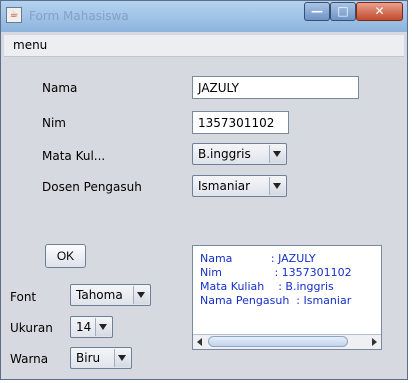  I want to click on nama-label: Nama, so click(60, 88).